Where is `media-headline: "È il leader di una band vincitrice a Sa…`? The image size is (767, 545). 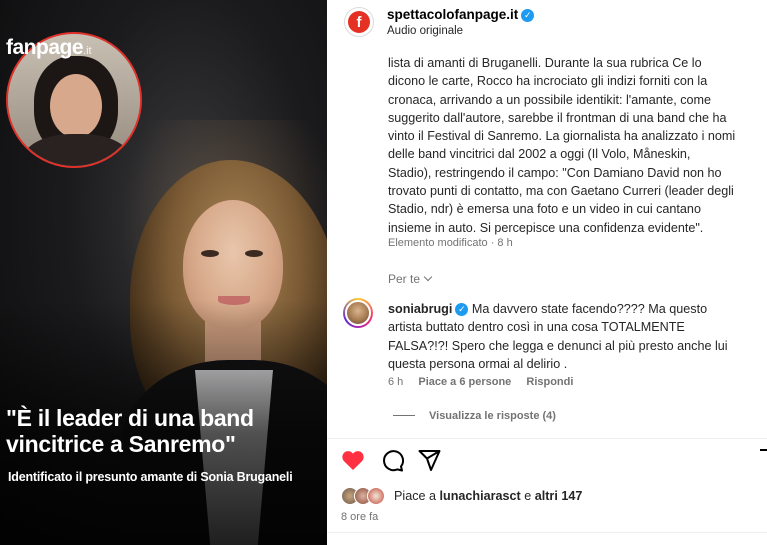
media-headline: "È il leader di una band vincitrice a Sa… is located at coordinates (130, 431).